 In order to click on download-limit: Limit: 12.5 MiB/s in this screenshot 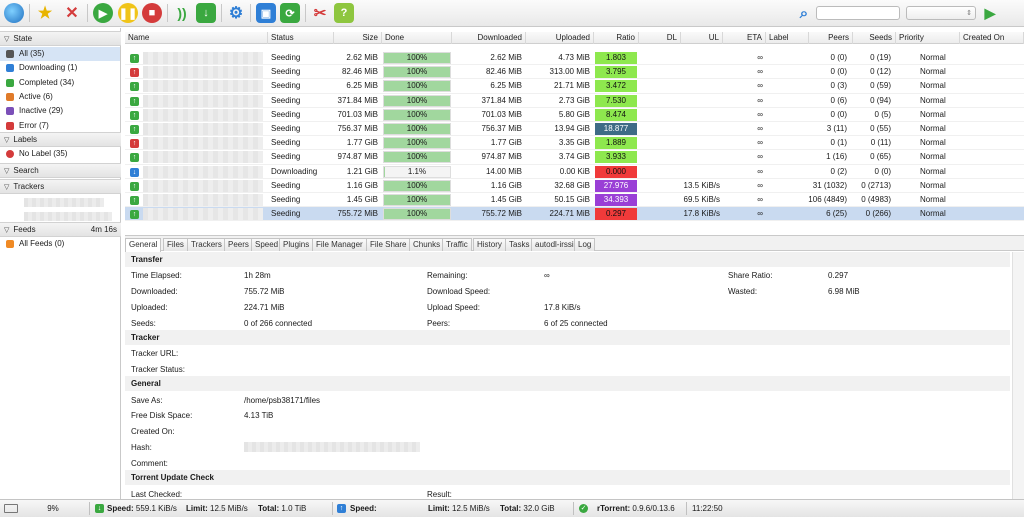, I will do `click(217, 508)`.